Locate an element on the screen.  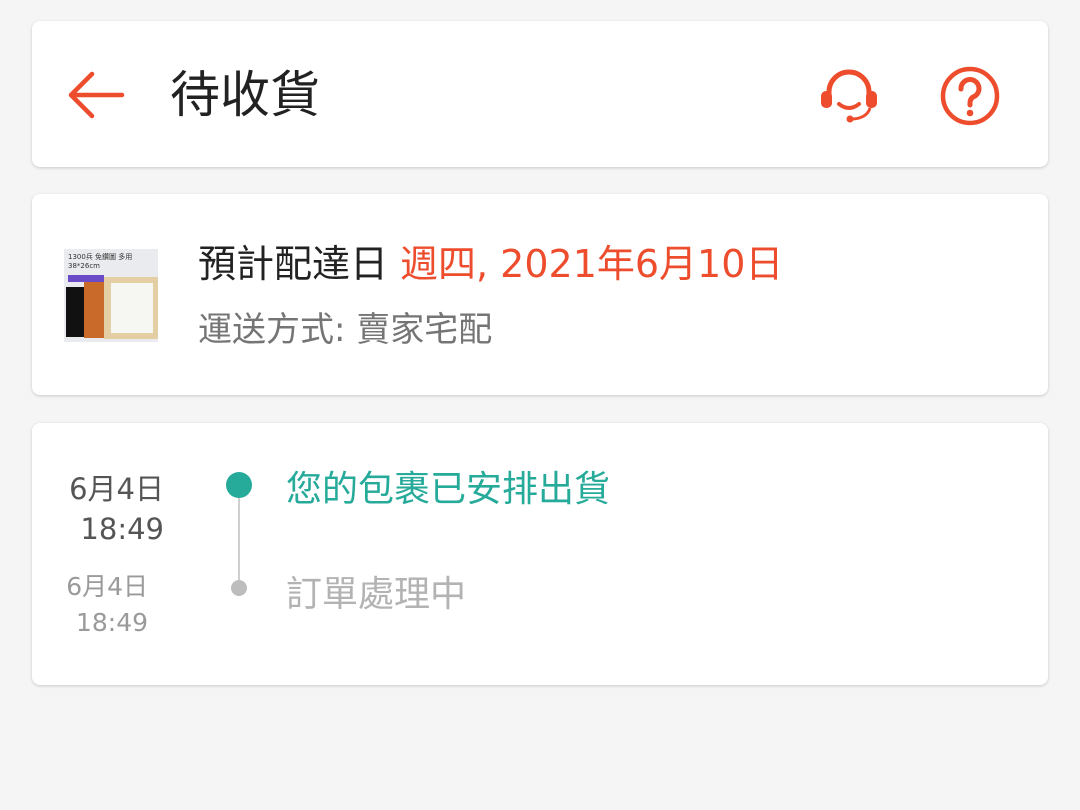
help-button is located at coordinates (970, 96).